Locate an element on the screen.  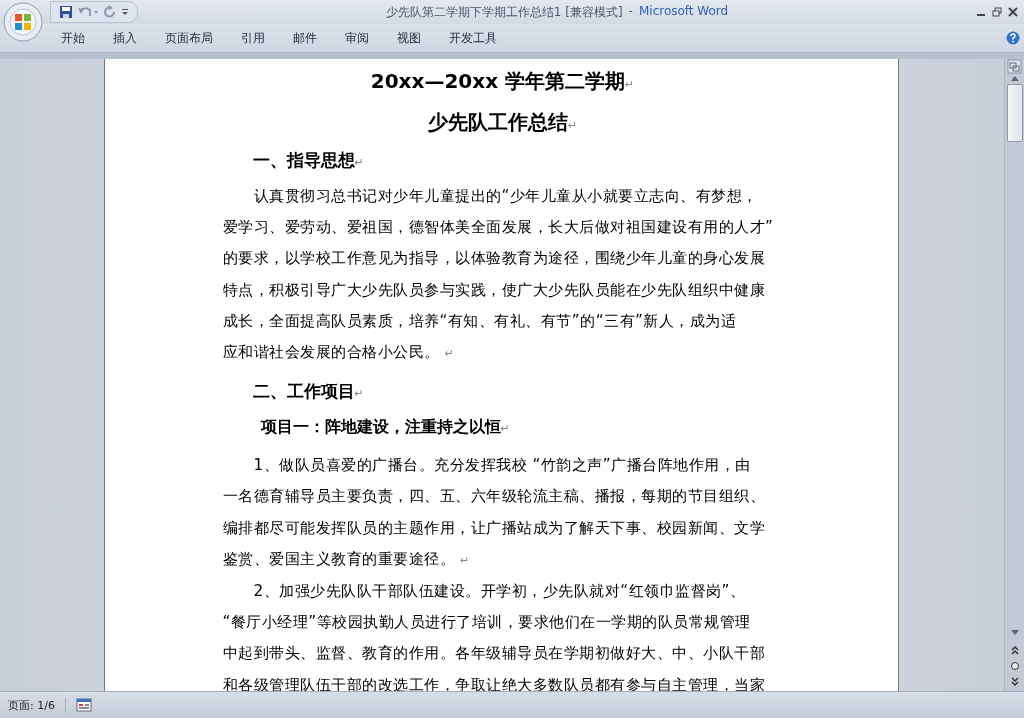
language-icon is located at coordinates (83, 705).